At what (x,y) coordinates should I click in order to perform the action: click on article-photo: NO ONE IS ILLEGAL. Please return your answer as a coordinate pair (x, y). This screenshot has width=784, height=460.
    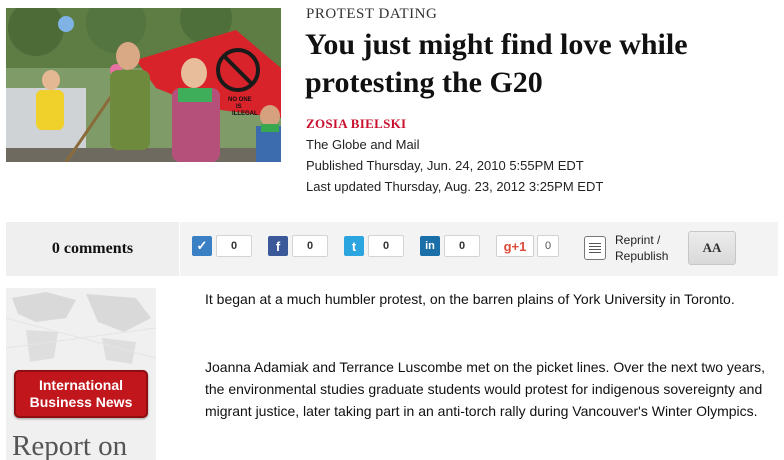
    Looking at the image, I should click on (143, 85).